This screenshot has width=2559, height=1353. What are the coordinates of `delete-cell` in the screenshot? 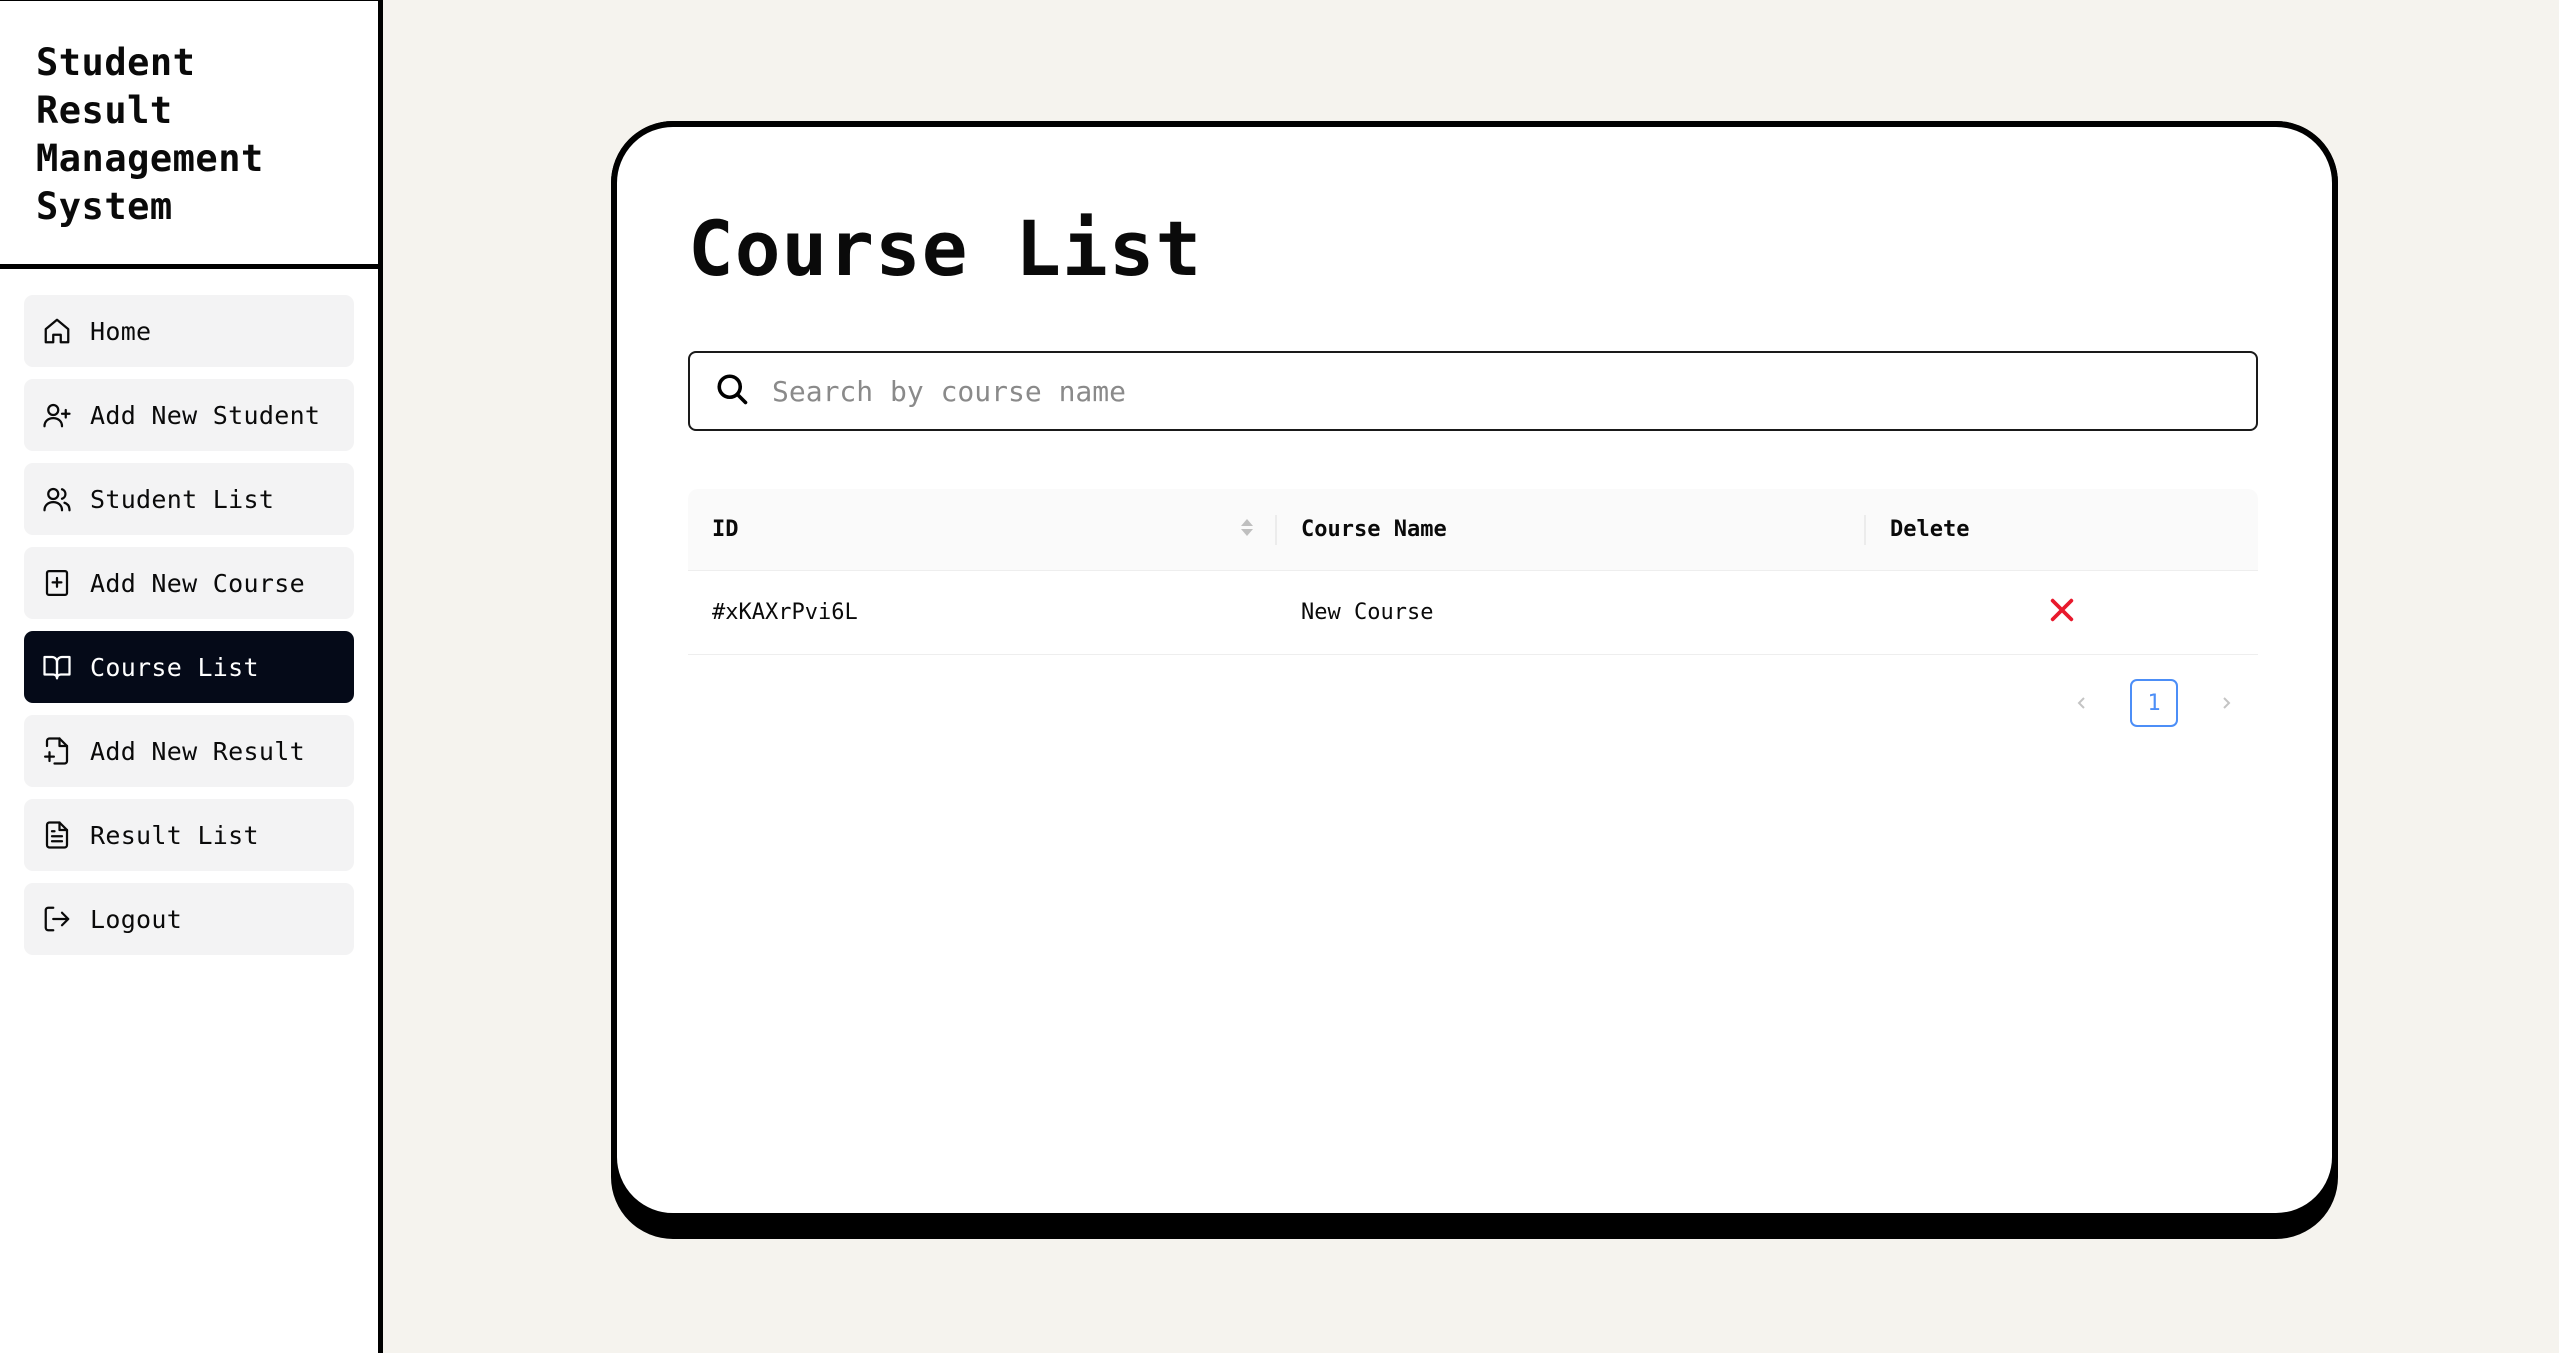 It's located at (2062, 613).